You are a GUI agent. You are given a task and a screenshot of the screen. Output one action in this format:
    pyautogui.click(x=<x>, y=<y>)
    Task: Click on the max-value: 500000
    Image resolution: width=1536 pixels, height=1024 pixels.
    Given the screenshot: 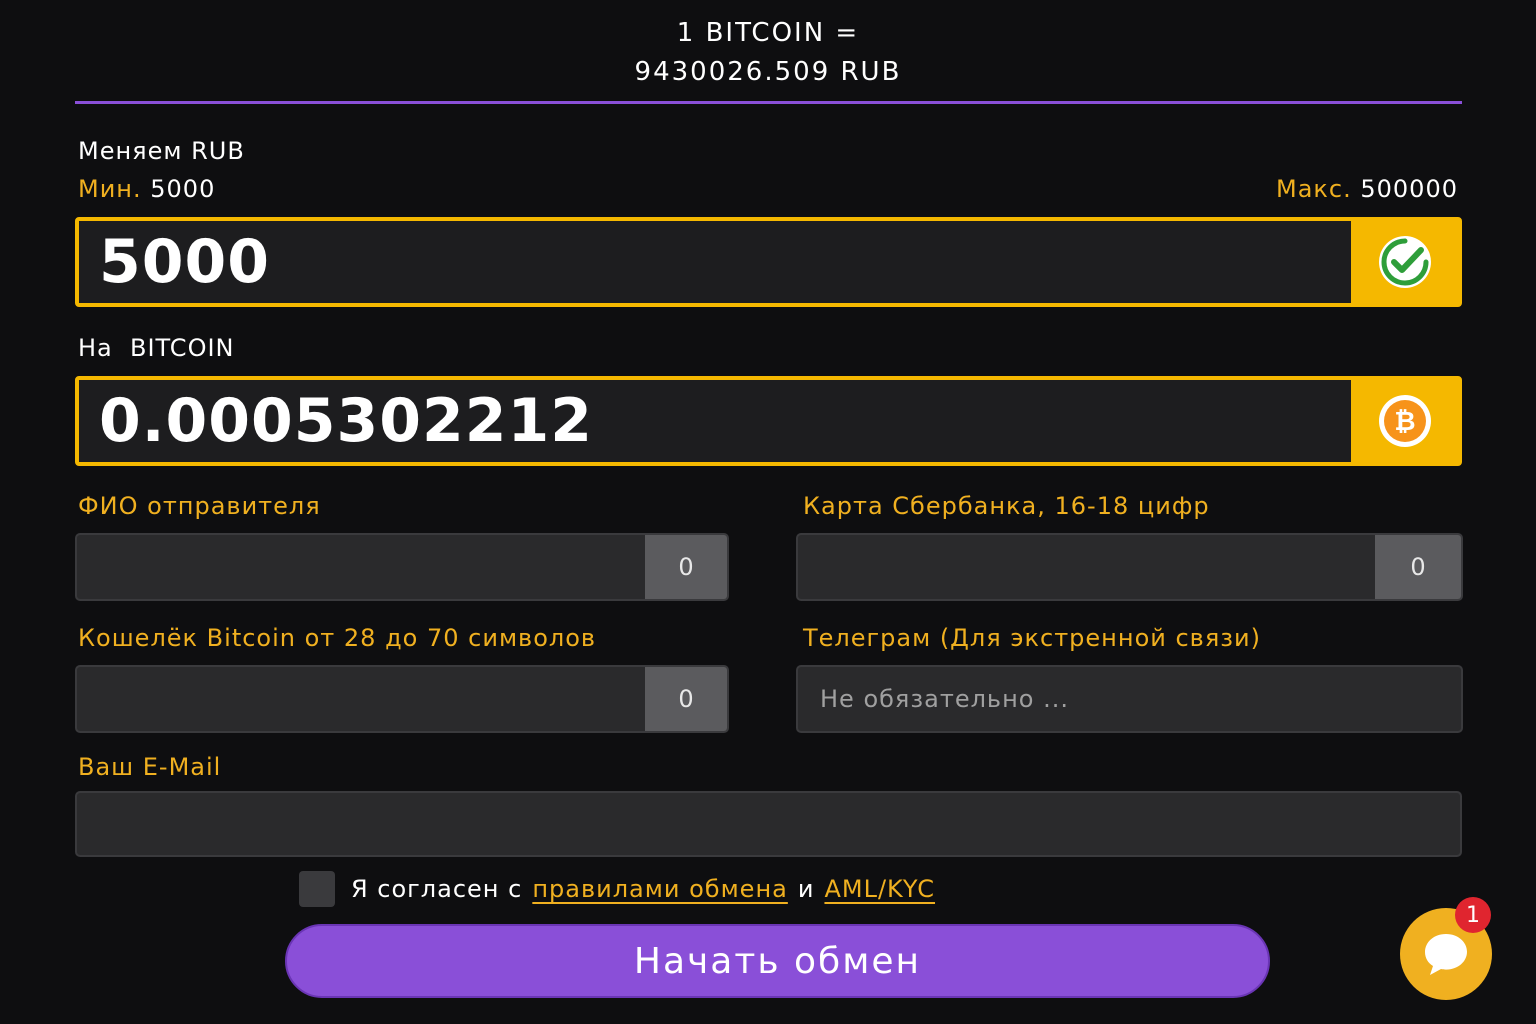 What is the action you would take?
    pyautogui.click(x=1409, y=189)
    